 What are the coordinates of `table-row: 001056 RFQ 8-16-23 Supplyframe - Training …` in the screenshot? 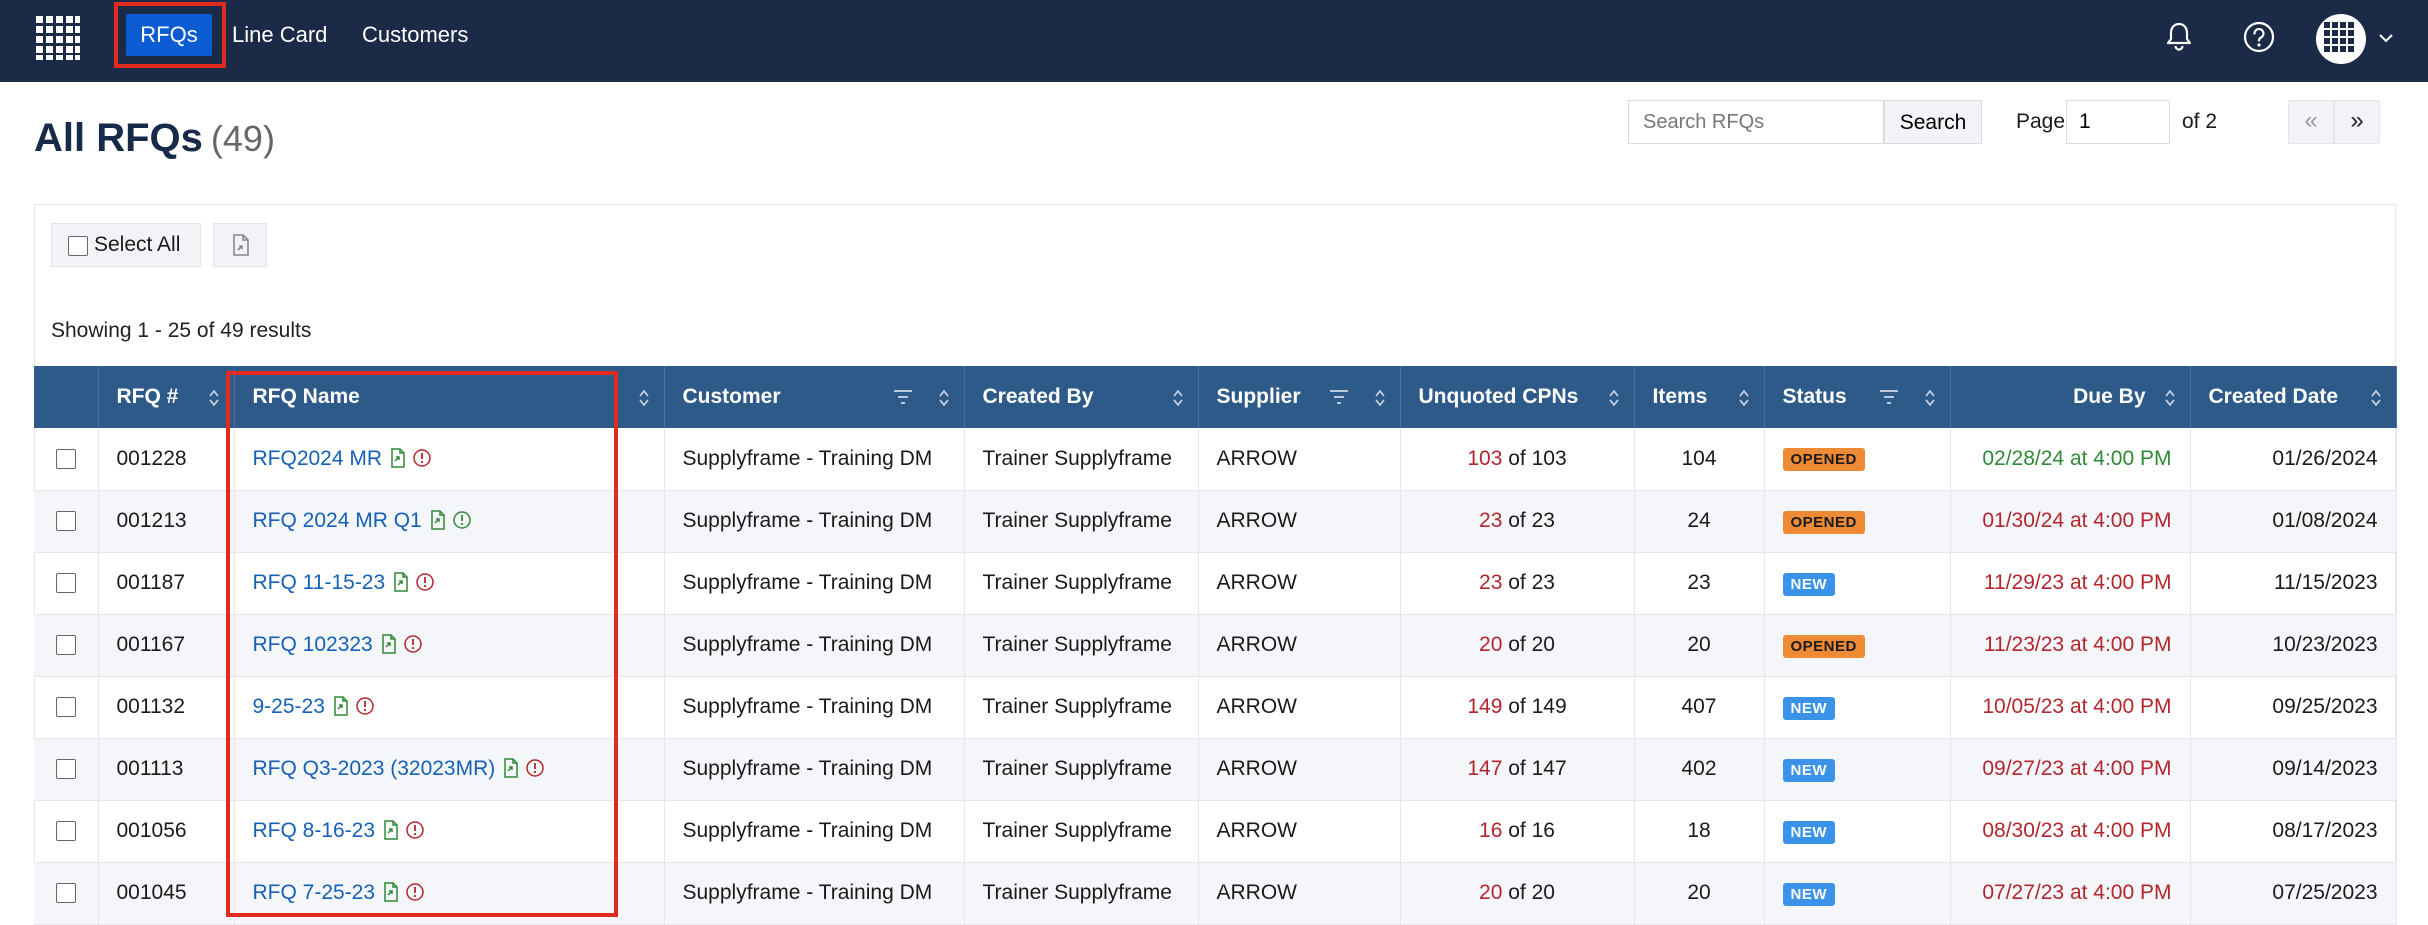 It's located at (1215, 831).